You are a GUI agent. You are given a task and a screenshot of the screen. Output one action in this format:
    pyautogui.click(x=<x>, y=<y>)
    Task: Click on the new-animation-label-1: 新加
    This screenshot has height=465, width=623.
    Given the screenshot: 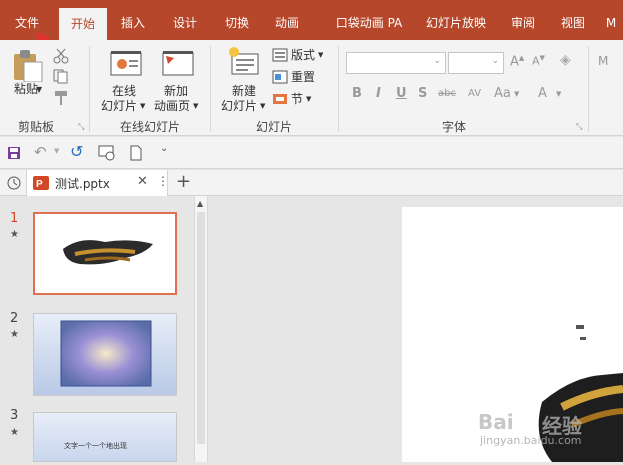 What is the action you would take?
    pyautogui.click(x=176, y=91)
    